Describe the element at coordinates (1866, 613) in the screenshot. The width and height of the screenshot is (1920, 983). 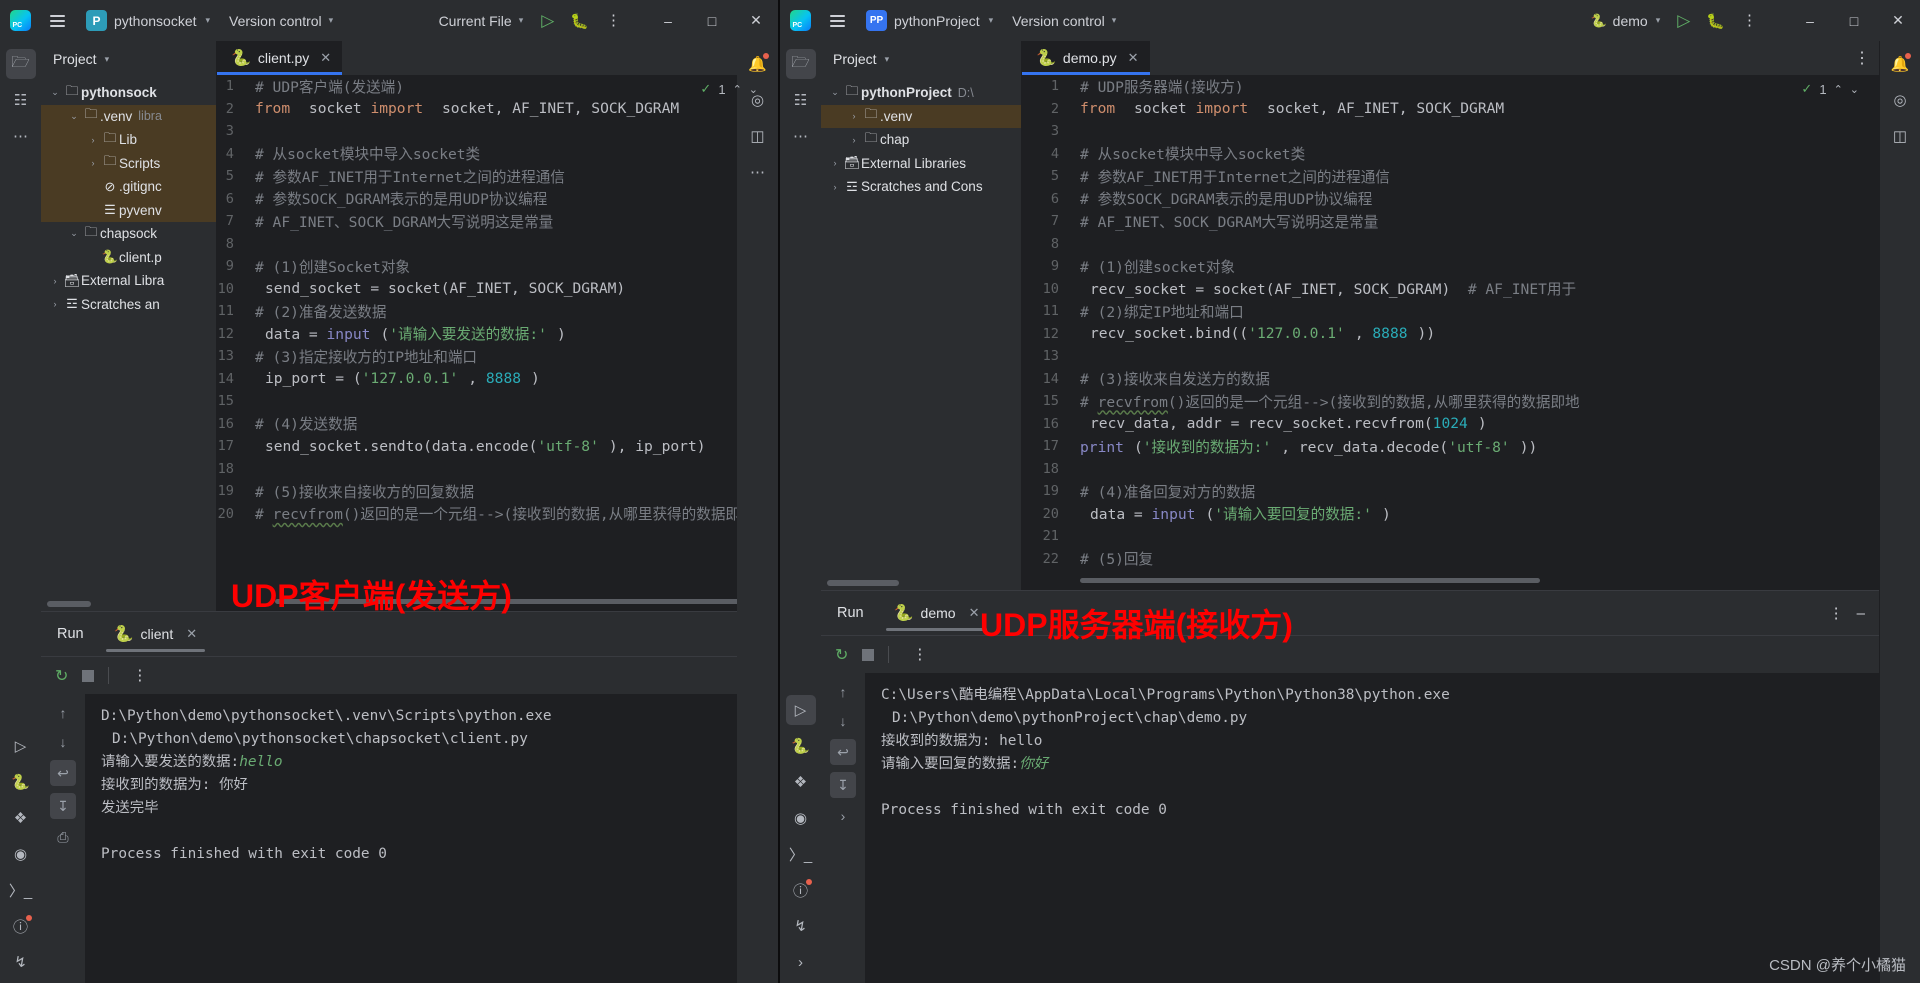
I see `run-panel-minimize-icon: –` at that location.